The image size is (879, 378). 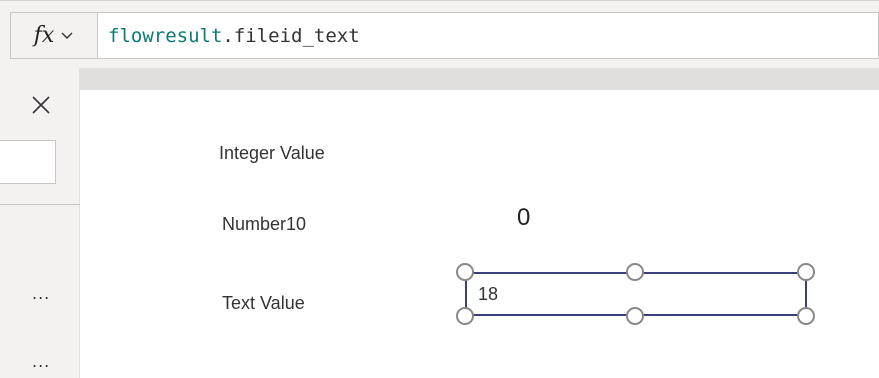 What do you see at coordinates (635, 316) in the screenshot?
I see `resize-handle-bottom-center` at bounding box center [635, 316].